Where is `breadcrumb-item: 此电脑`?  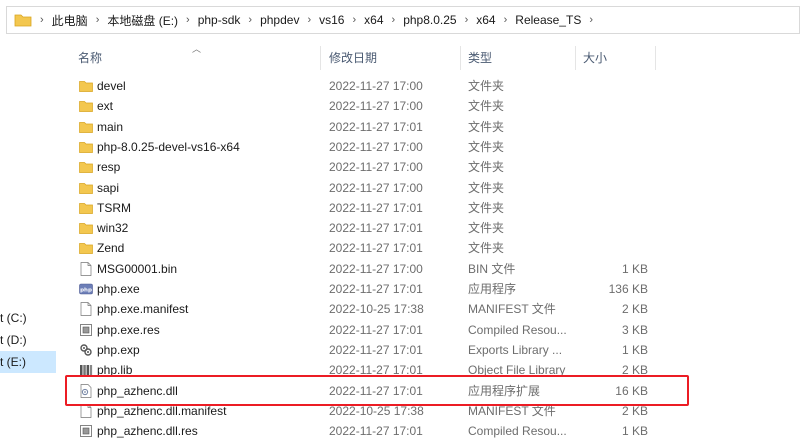 breadcrumb-item: 此电脑 is located at coordinates (70, 20).